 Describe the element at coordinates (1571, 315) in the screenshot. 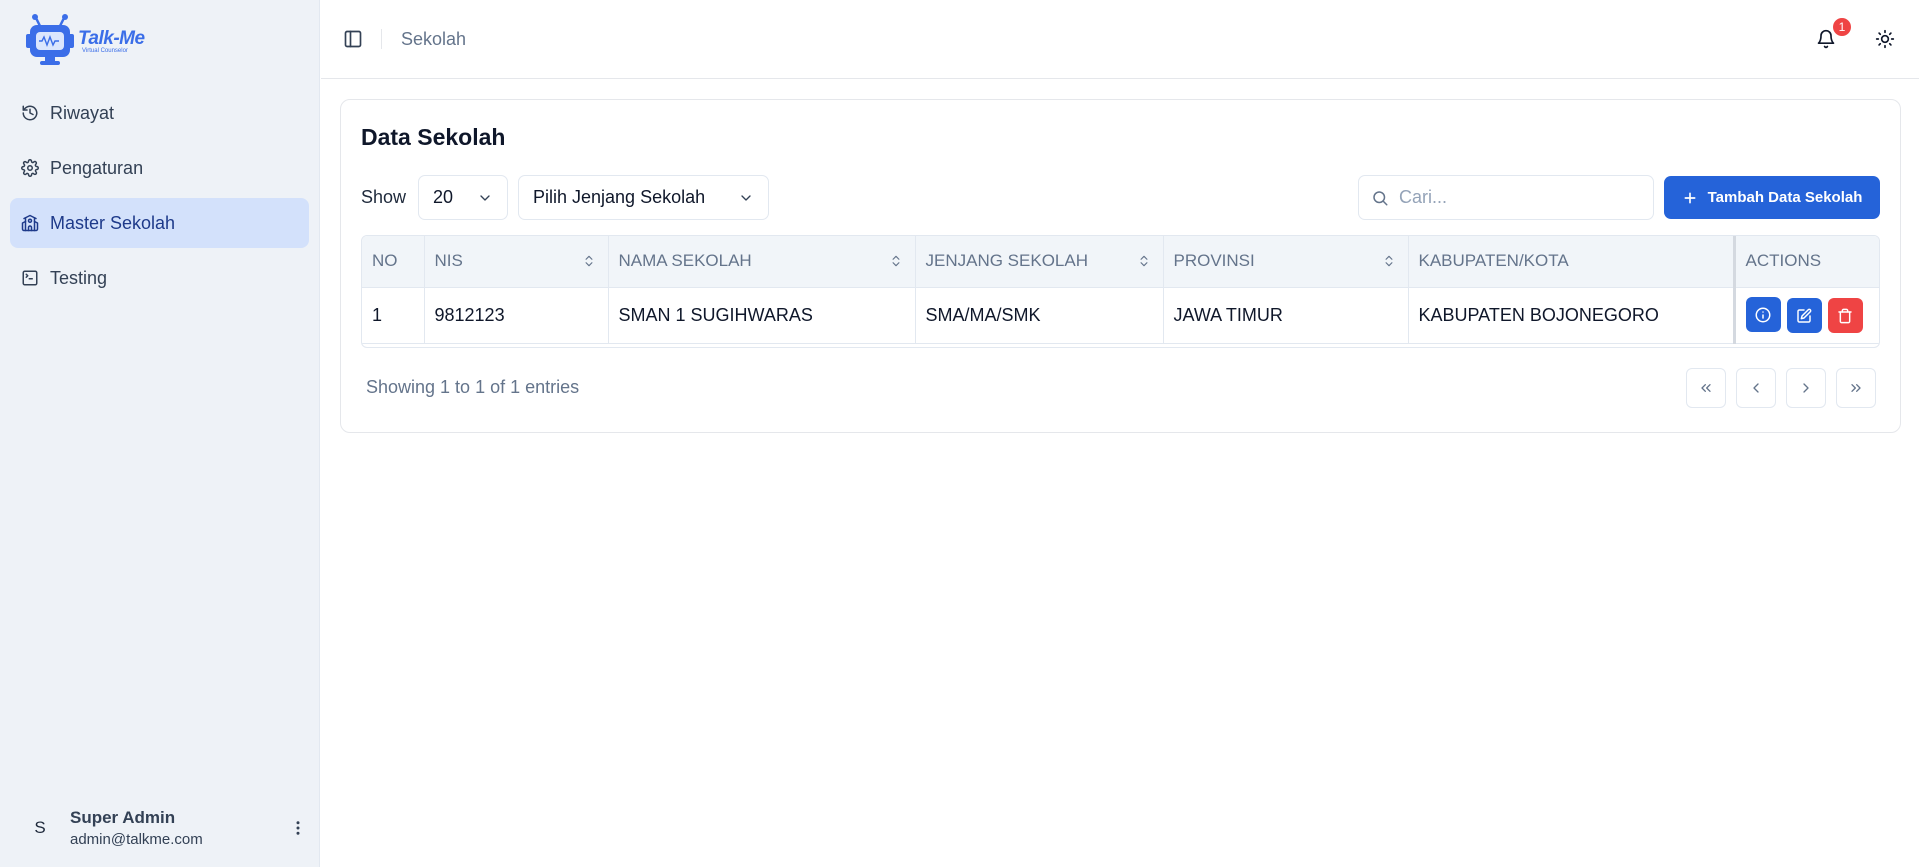

I see `cell-kabupaten-kota: KABUPATEN BOJONEGORO` at that location.